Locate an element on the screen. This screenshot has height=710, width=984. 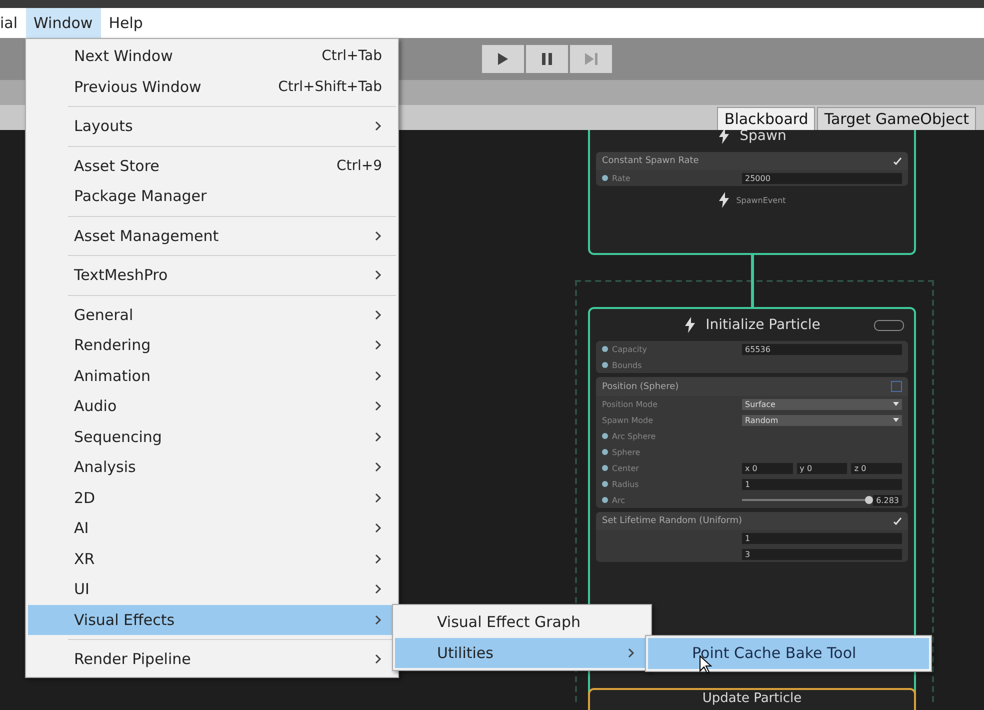
menu-item: Sequencing is located at coordinates (212, 437).